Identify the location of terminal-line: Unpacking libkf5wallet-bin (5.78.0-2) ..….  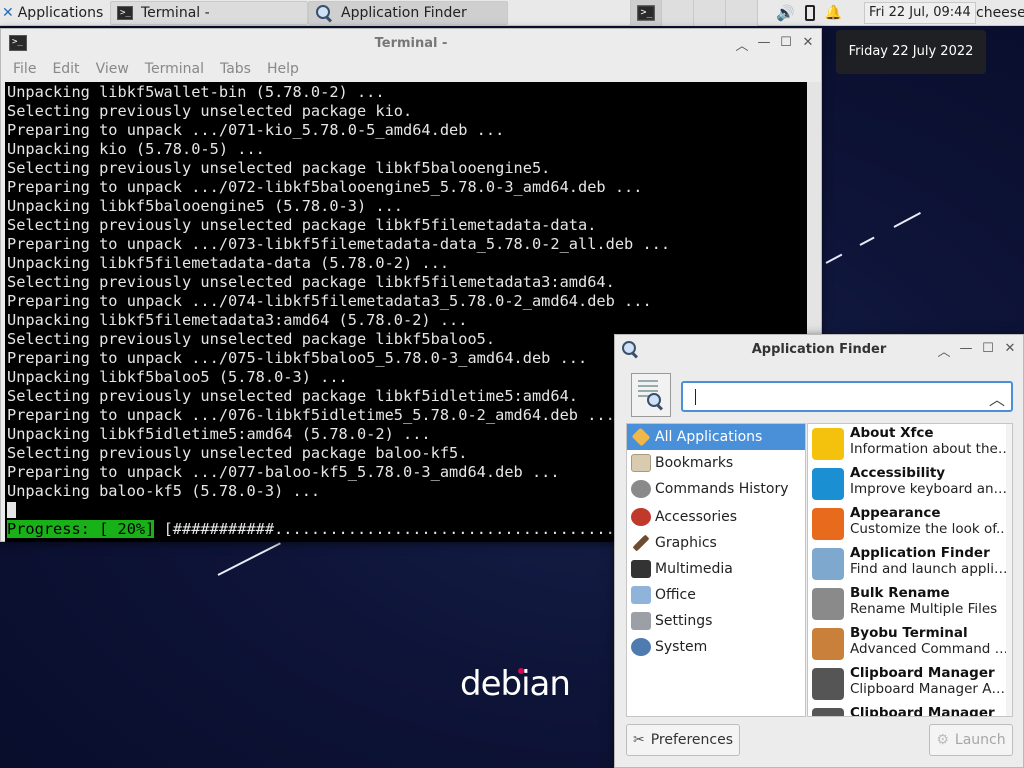
(196, 92).